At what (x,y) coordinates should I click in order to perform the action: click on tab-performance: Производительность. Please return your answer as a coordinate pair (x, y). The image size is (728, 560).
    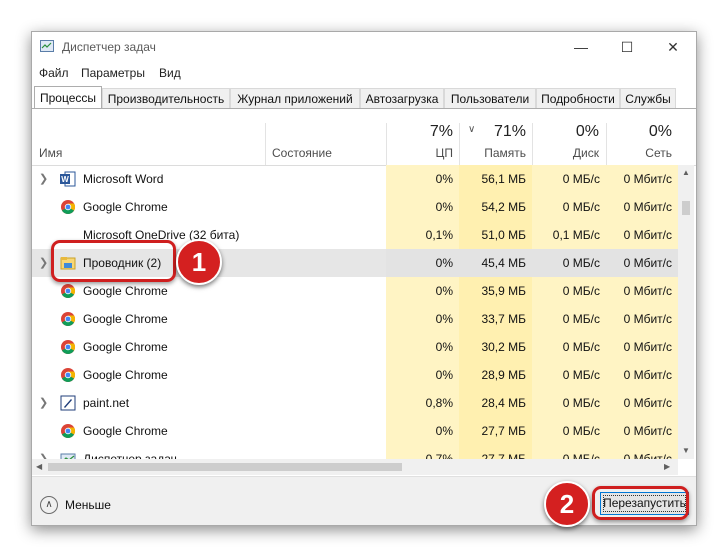
    Looking at the image, I should click on (166, 98).